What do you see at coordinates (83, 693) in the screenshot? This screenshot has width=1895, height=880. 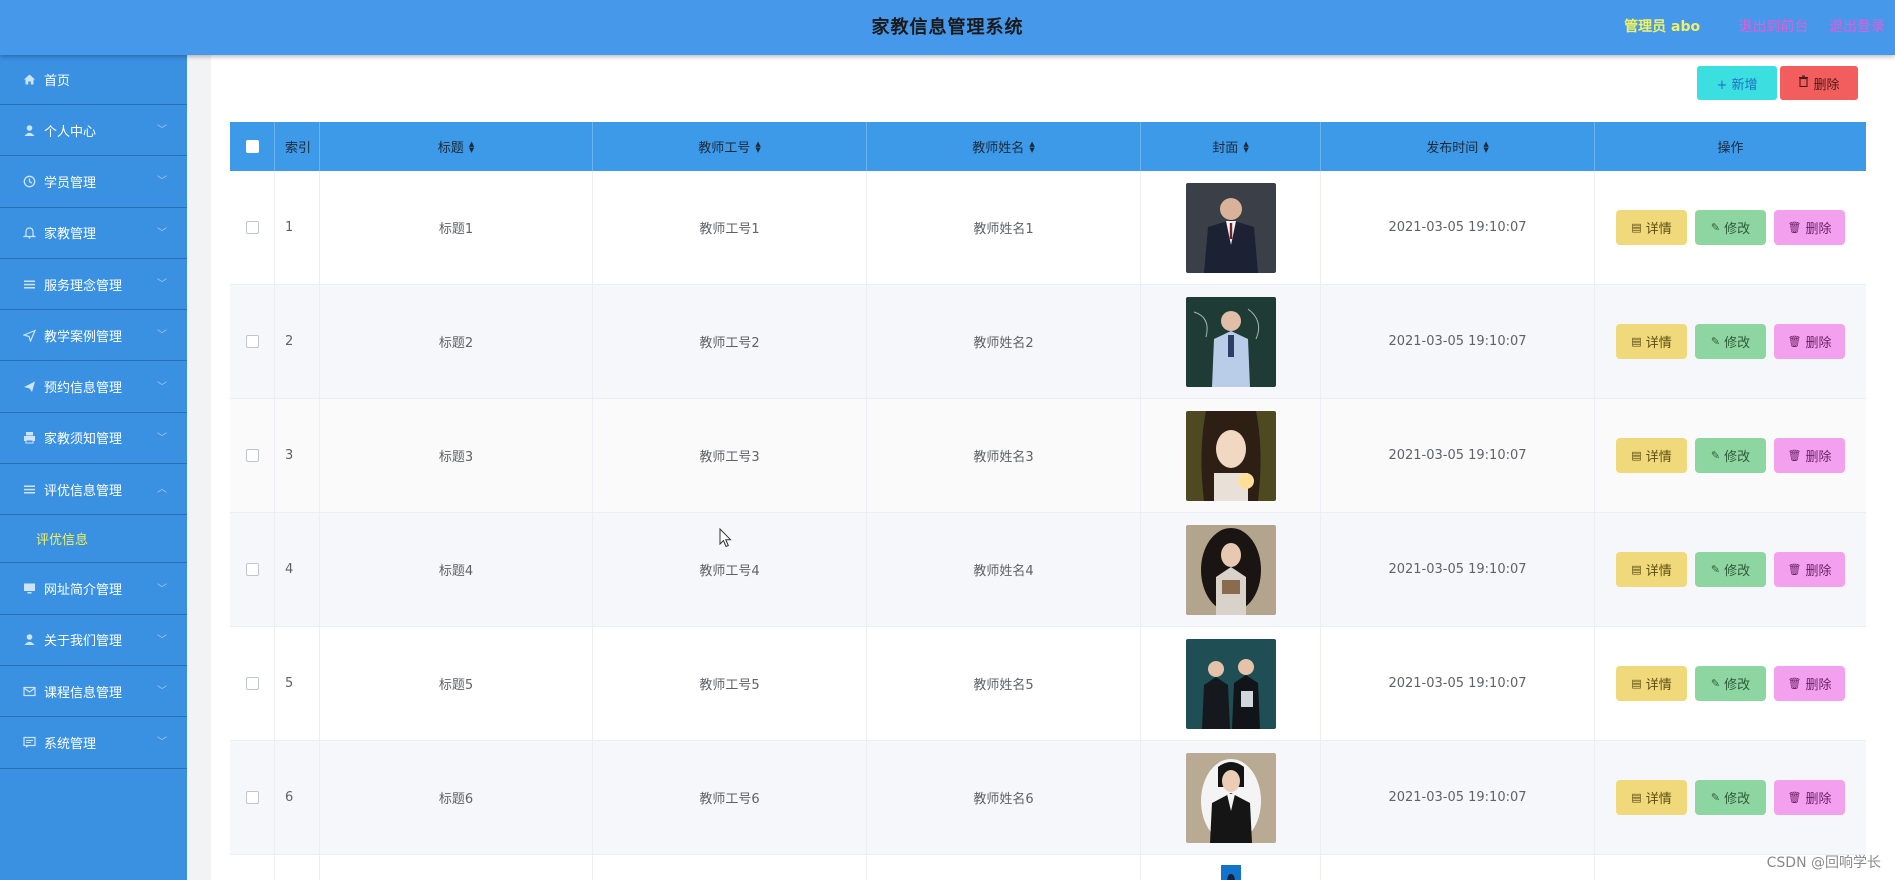 I see `sidebar-item-label: 课程信息管理` at bounding box center [83, 693].